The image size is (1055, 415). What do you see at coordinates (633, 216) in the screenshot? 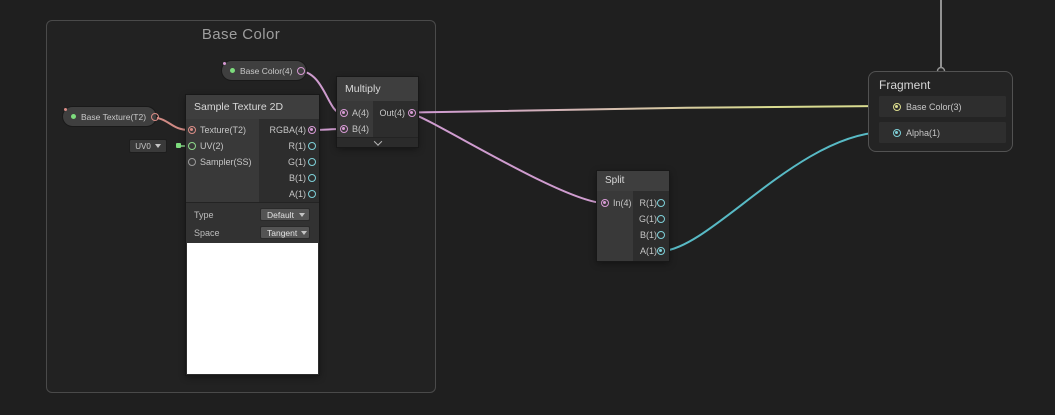
I see `node-split: Split In(4) R(1) G(1) B(1) A(1)` at bounding box center [633, 216].